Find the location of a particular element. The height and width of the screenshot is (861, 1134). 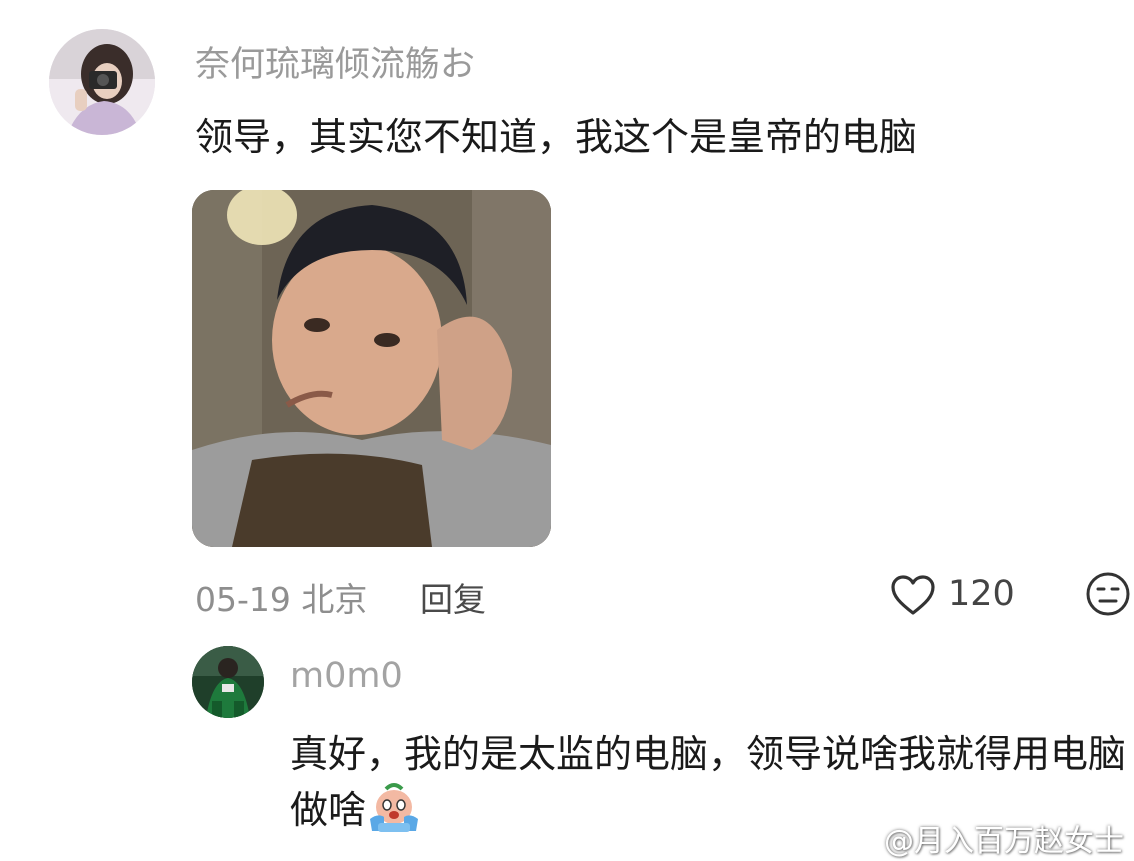

reply-button: 回复 is located at coordinates (453, 597).